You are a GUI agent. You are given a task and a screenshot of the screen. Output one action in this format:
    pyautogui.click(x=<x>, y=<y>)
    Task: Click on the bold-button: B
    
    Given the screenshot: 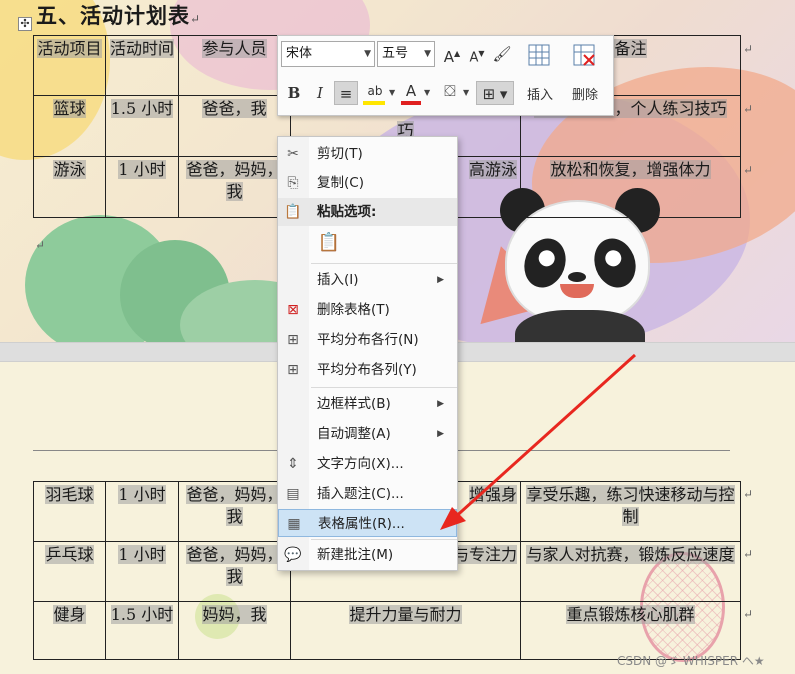 What is the action you would take?
    pyautogui.click(x=294, y=93)
    